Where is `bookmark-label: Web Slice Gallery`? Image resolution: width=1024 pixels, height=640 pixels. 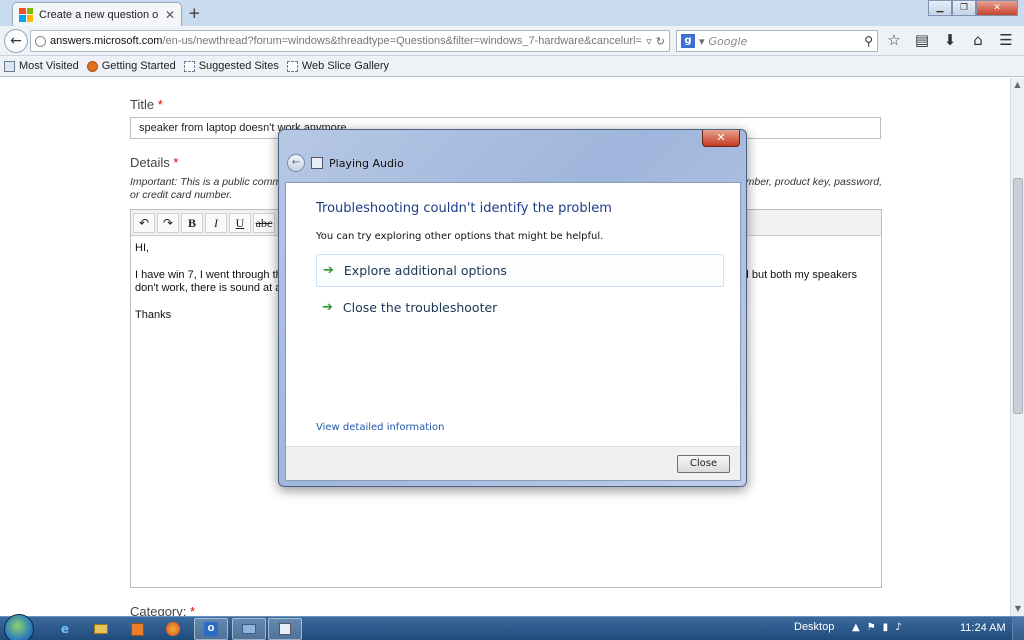
bookmark-label: Web Slice Gallery is located at coordinates (345, 66).